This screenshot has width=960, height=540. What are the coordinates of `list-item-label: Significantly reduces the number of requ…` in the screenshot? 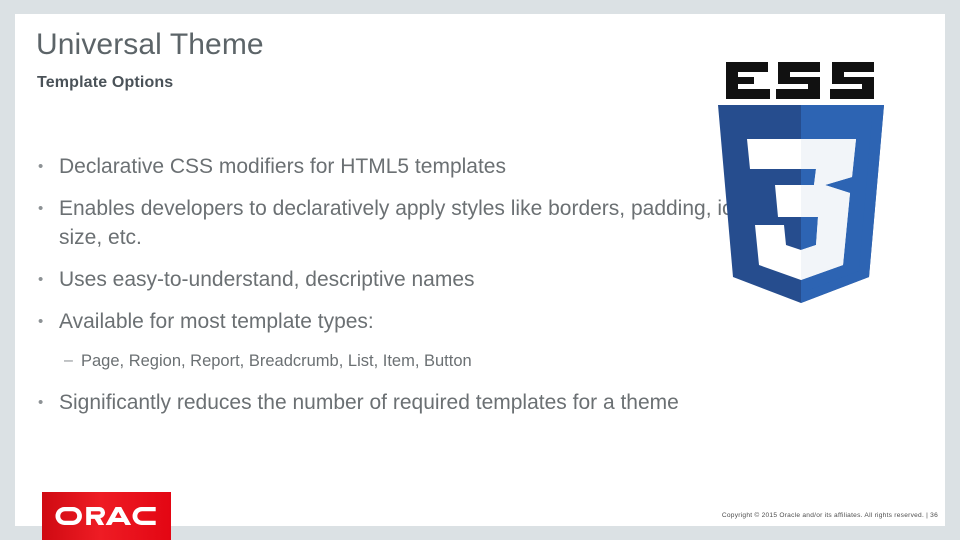 It's located at (369, 402).